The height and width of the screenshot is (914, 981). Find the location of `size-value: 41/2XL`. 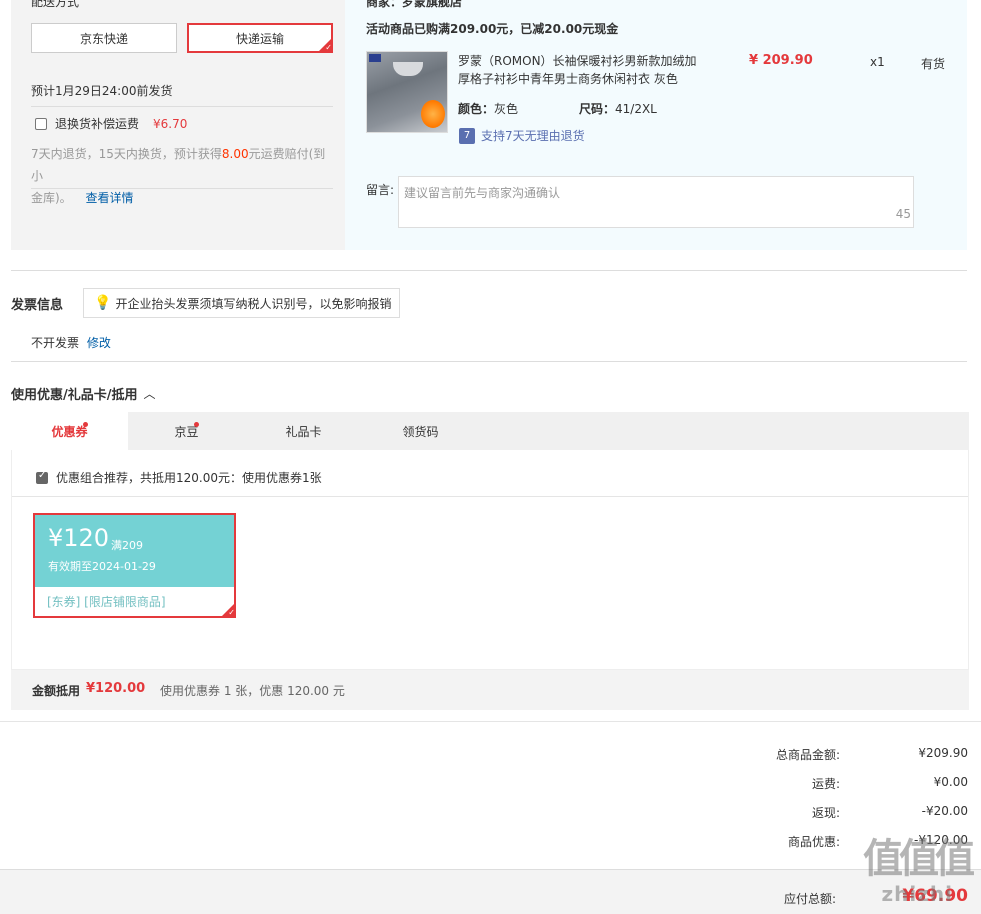

size-value: 41/2XL is located at coordinates (636, 109).